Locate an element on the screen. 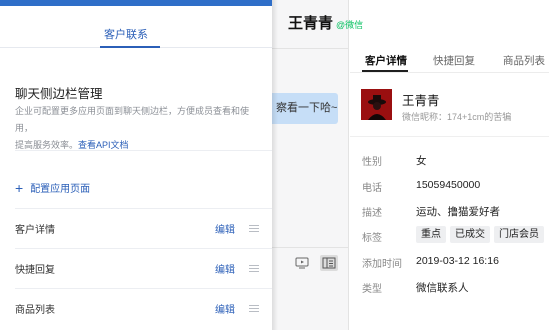 Image resolution: width=549 pixels, height=330 pixels. sidebar-toggle-icon is located at coordinates (329, 263).